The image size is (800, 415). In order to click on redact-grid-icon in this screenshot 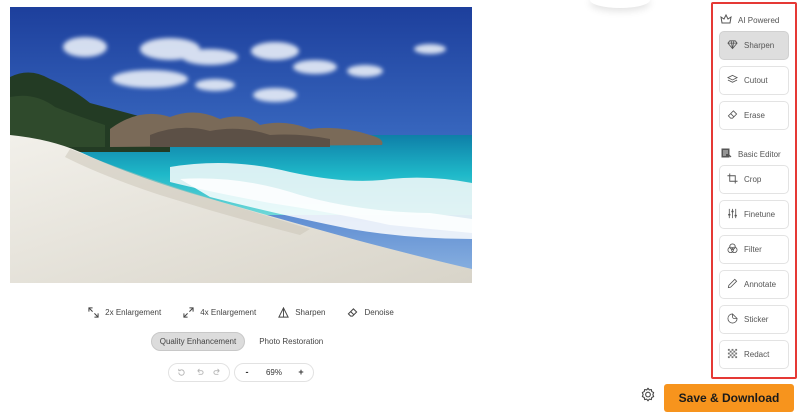, I will do `click(732, 354)`.